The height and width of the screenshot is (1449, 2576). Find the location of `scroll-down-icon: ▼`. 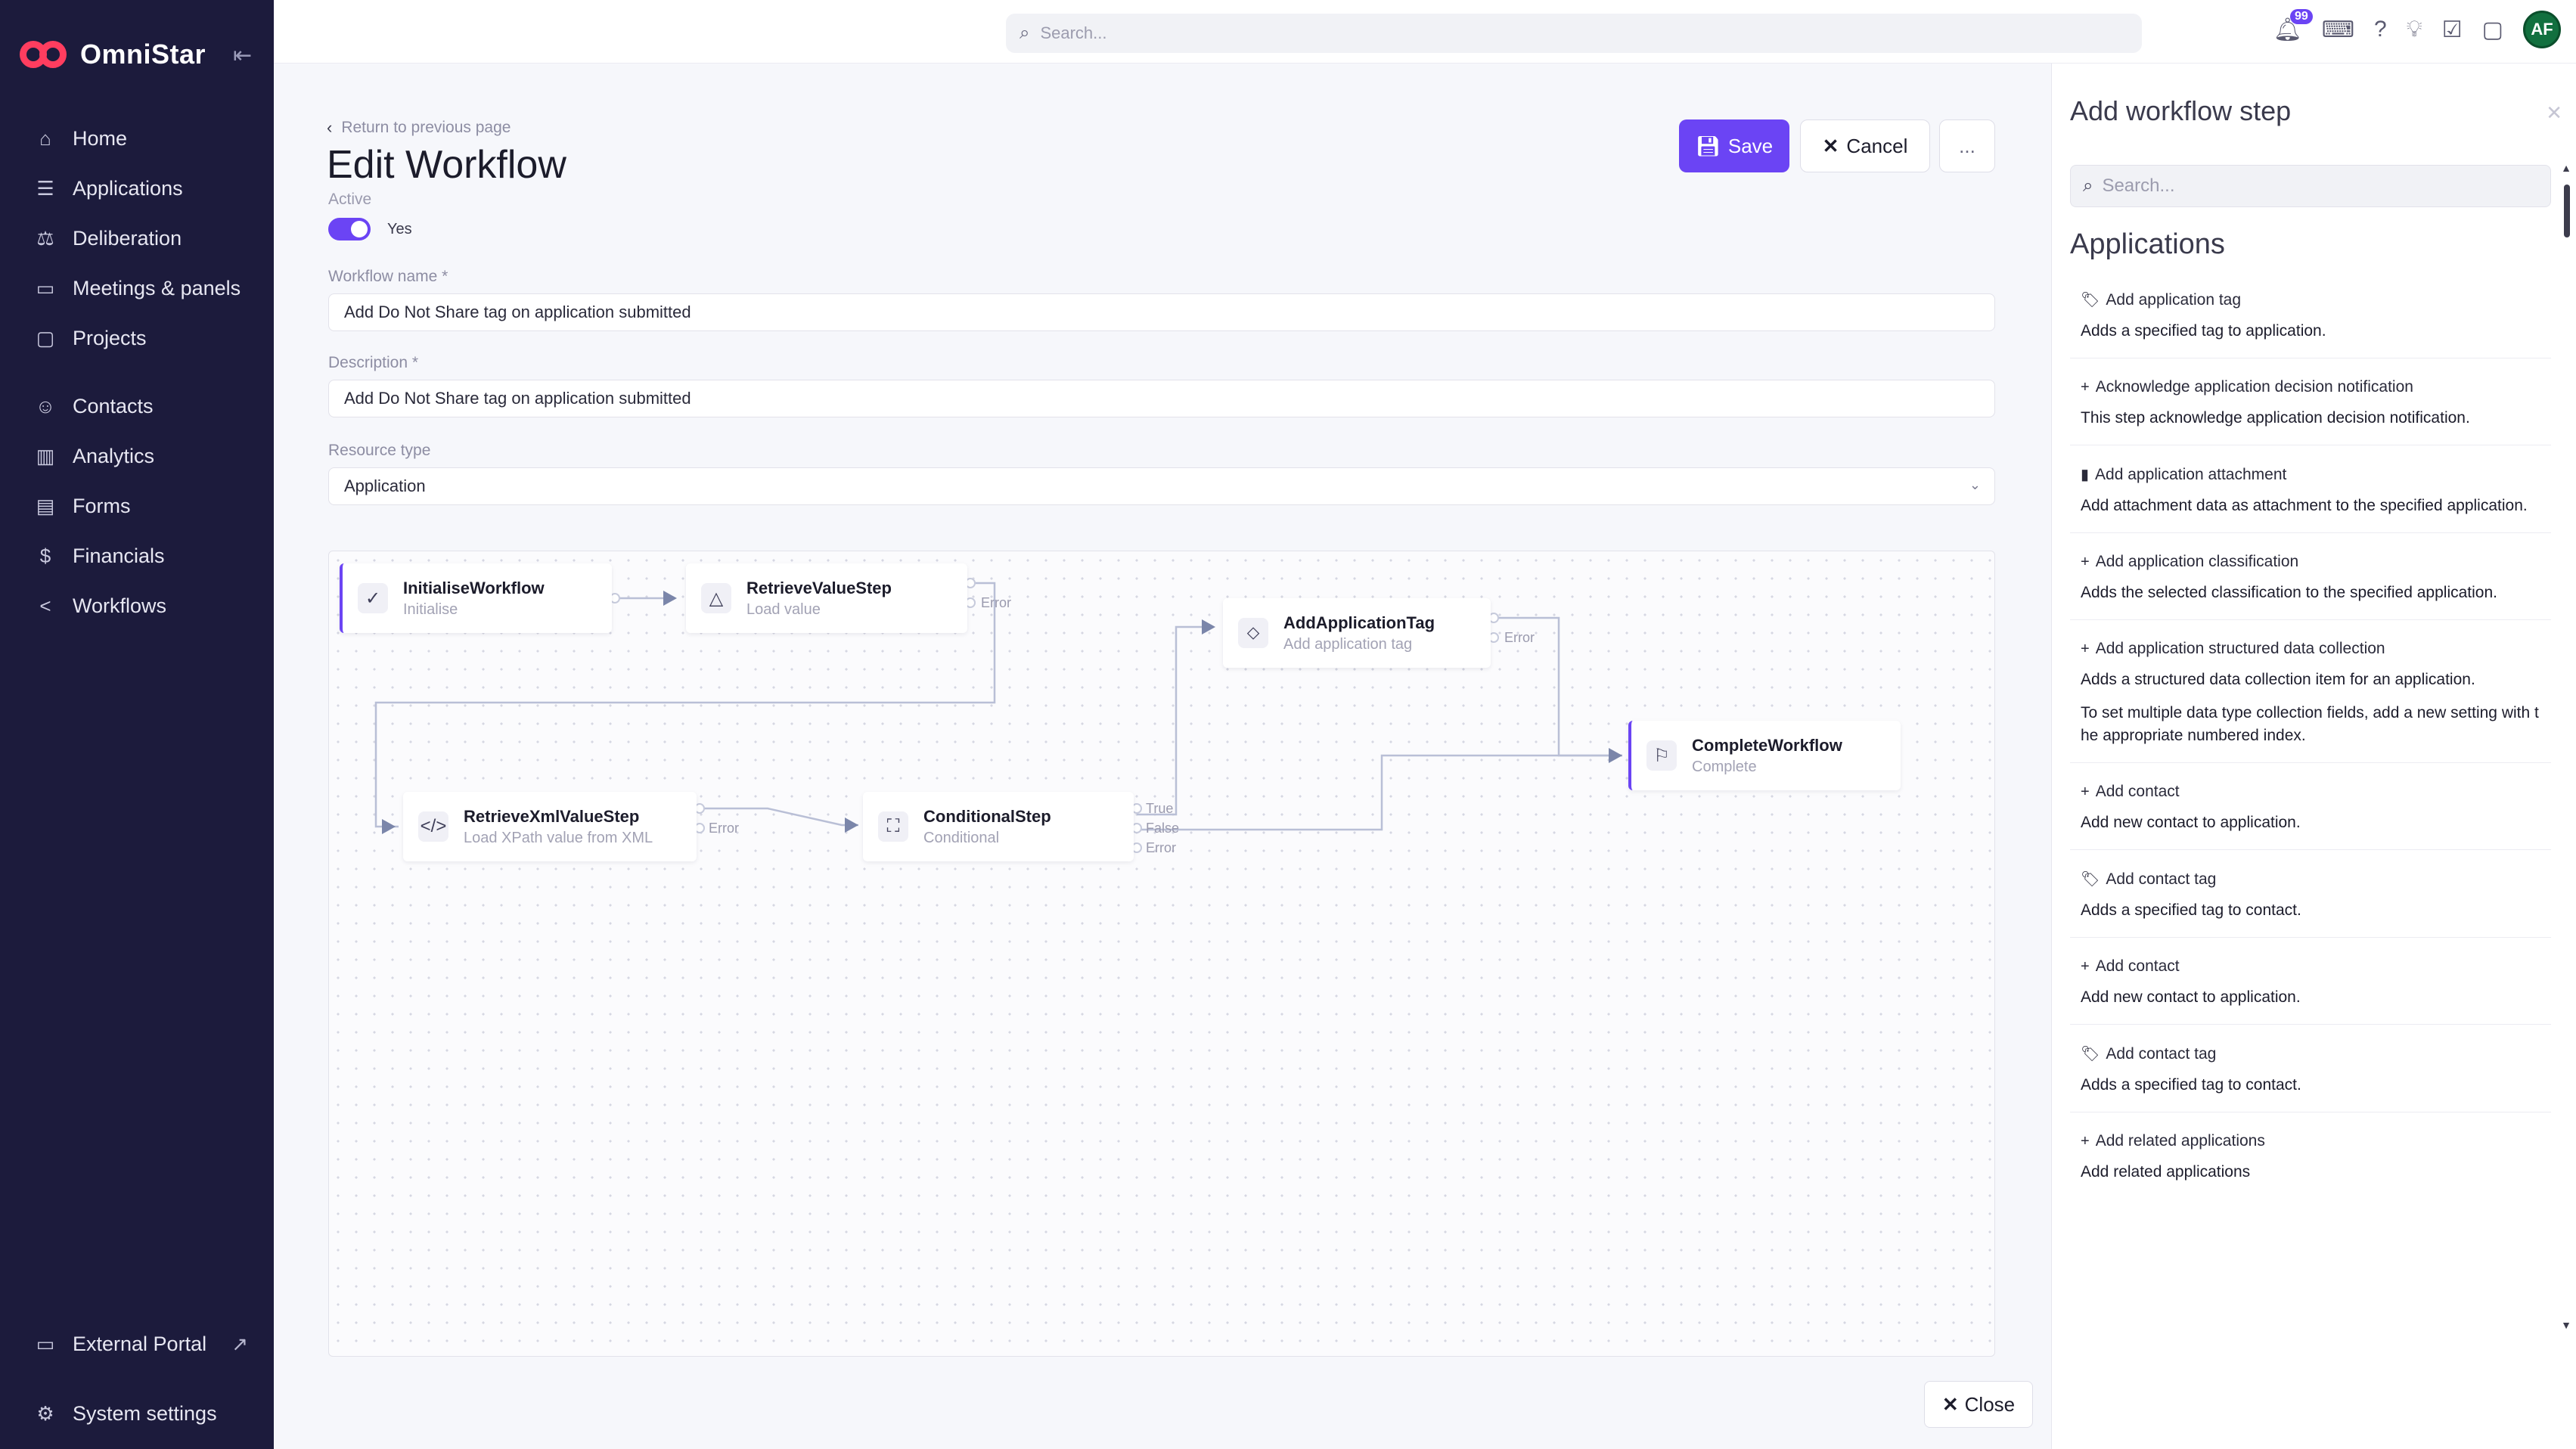

scroll-down-icon: ▼ is located at coordinates (2566, 1325).